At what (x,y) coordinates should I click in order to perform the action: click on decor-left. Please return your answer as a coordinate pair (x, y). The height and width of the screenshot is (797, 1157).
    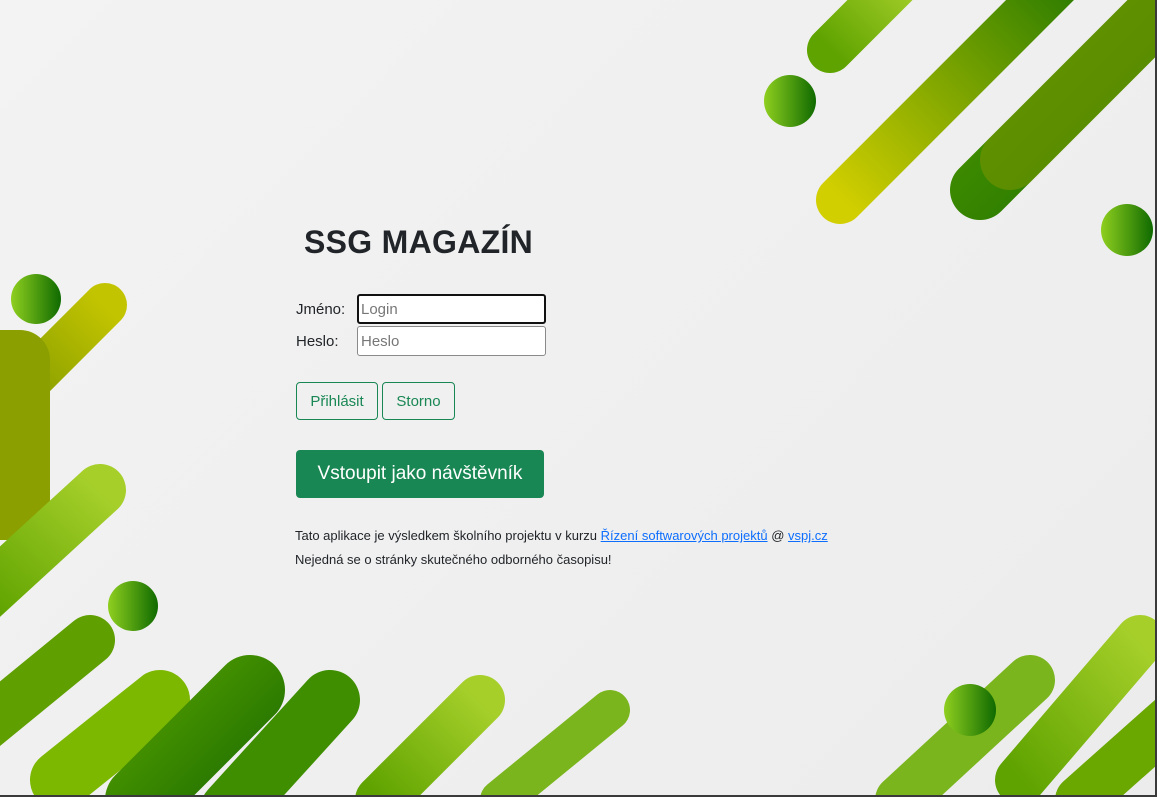
    Looking at the image, I should click on (79, 510).